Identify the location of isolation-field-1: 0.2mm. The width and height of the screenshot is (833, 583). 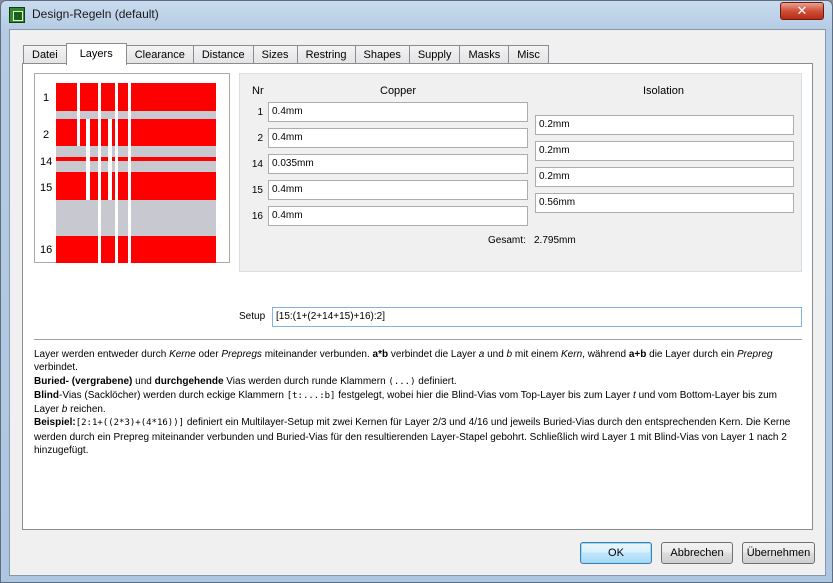
(664, 125).